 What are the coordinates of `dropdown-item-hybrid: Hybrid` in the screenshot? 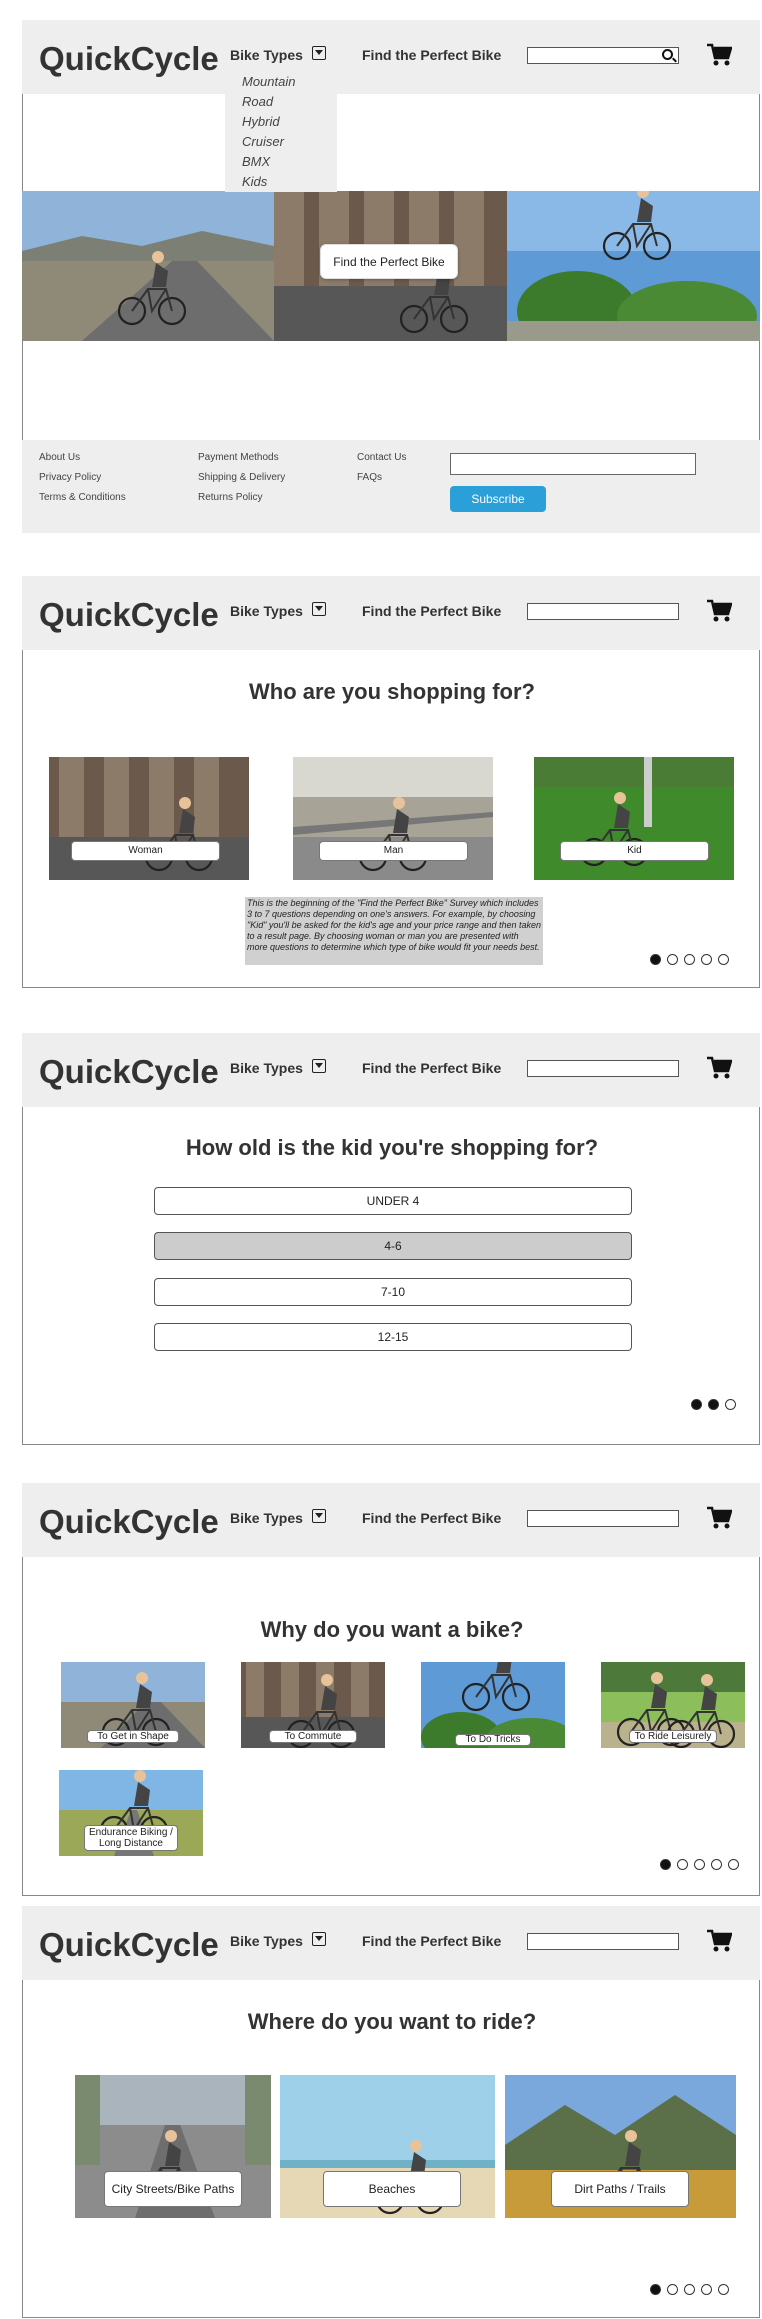 It's located at (281, 122).